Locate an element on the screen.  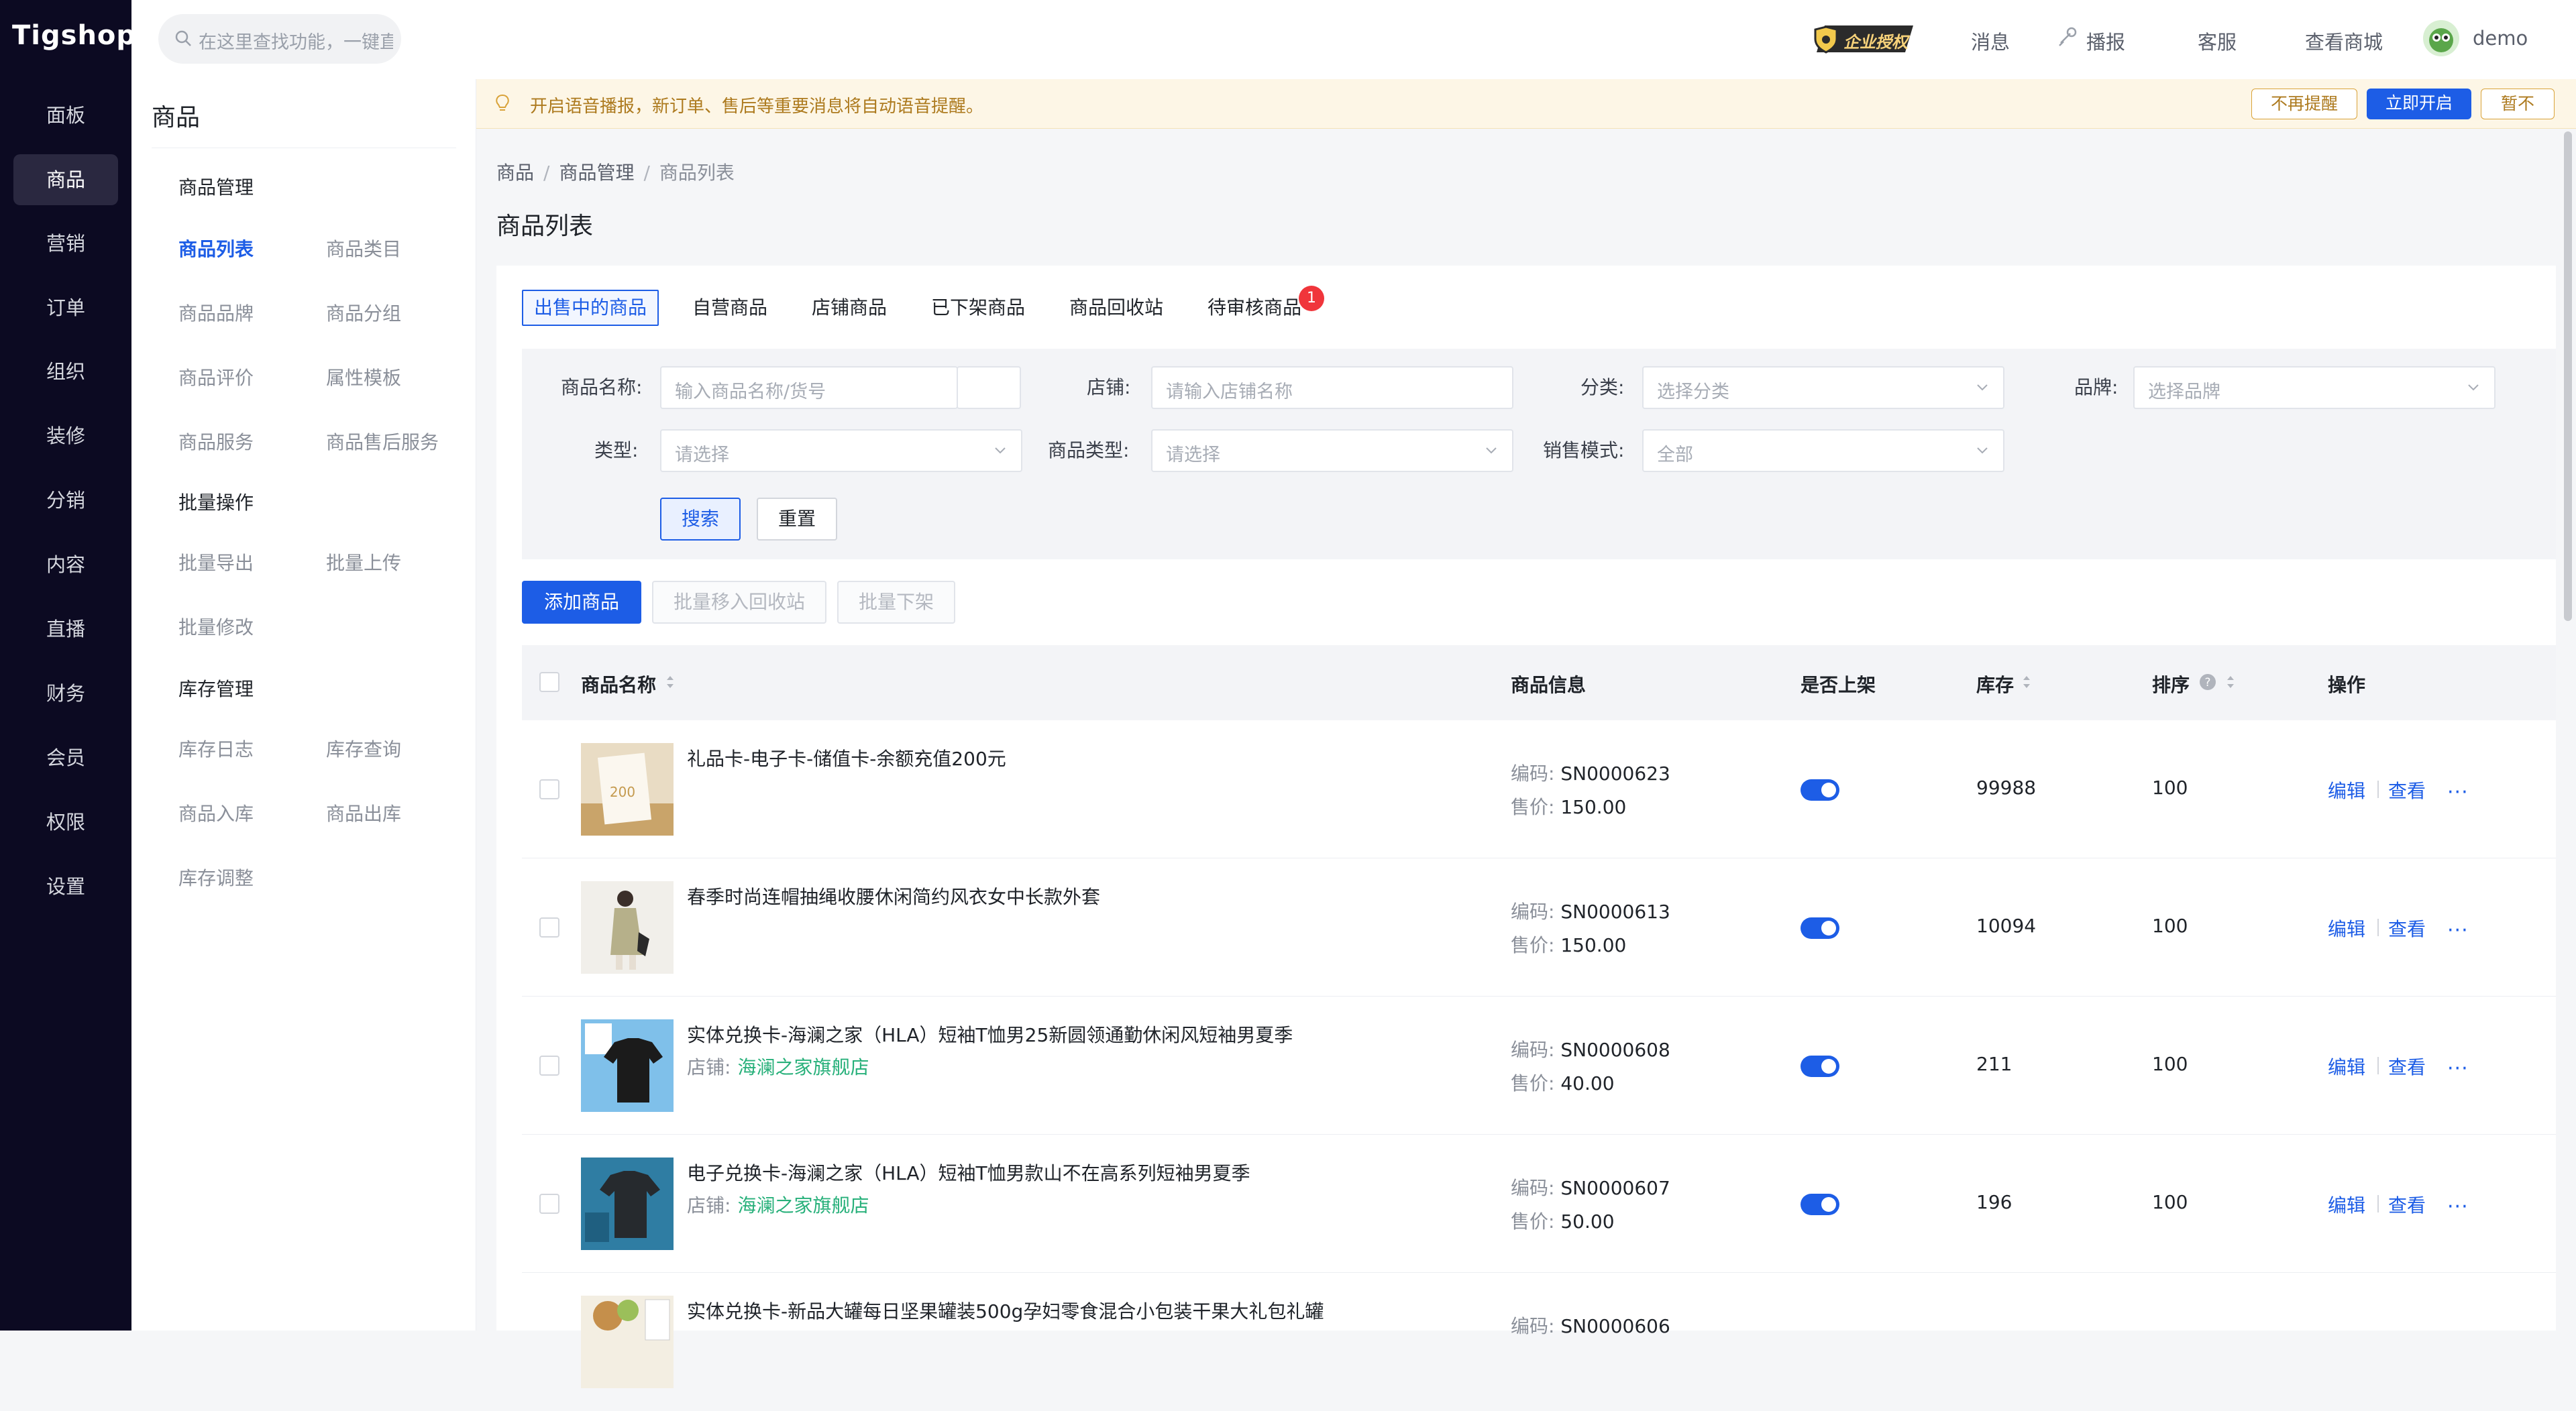
search-button: 搜索 is located at coordinates (700, 519).